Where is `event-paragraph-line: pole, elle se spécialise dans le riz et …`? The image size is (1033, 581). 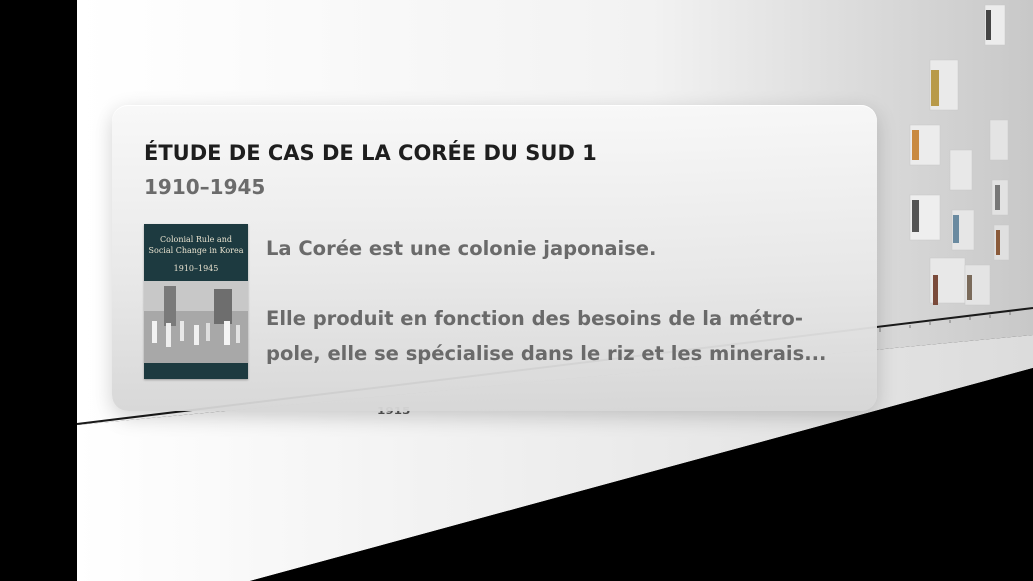 event-paragraph-line: pole, elle se spécialise dans le riz et … is located at coordinates (546, 353).